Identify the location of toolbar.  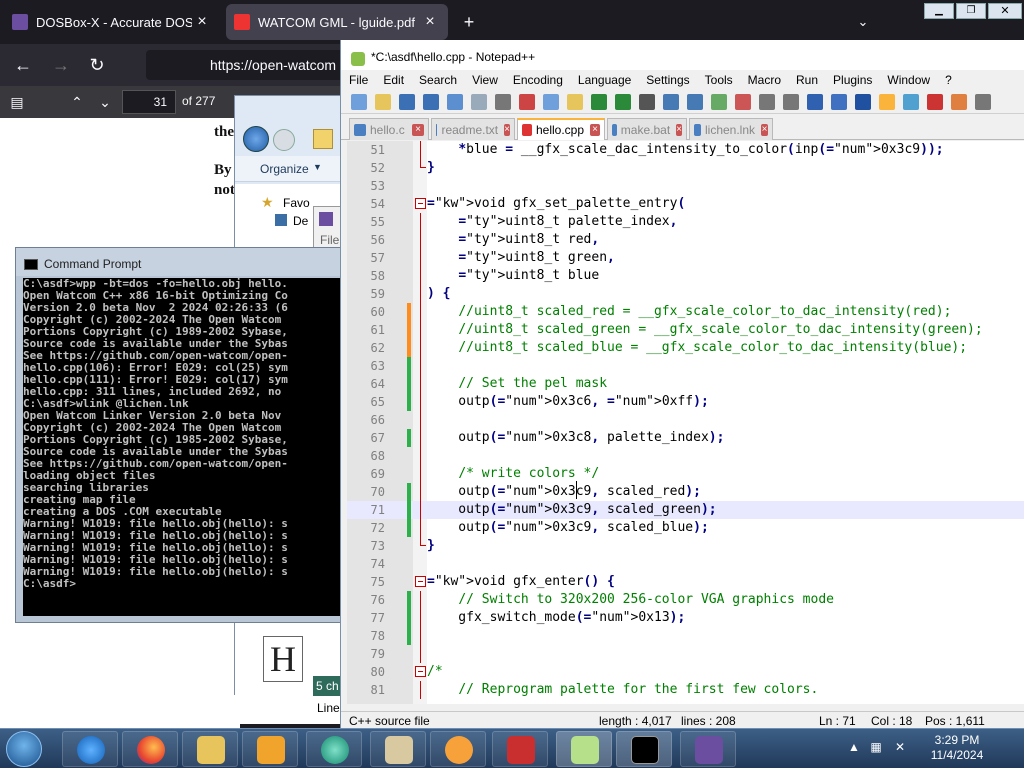
(682, 102).